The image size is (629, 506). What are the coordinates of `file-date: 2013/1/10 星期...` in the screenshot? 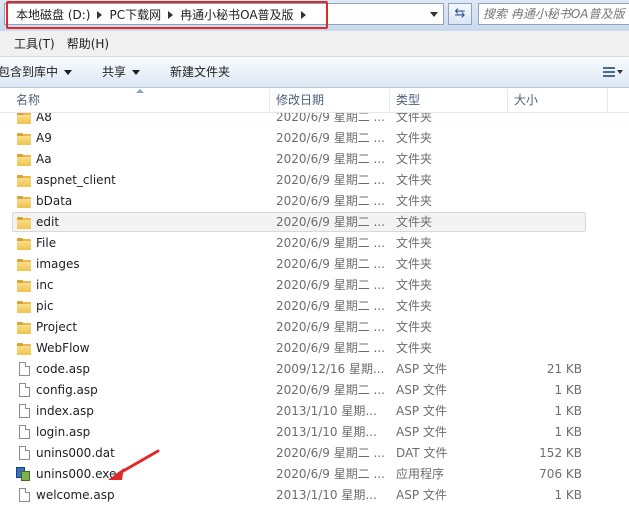 It's located at (326, 411).